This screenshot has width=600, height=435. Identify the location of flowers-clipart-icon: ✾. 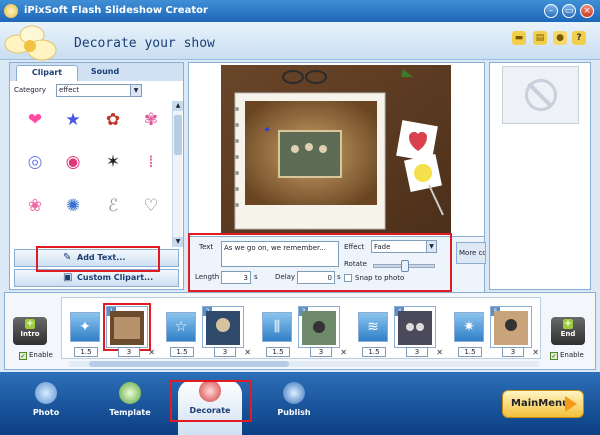
(151, 120).